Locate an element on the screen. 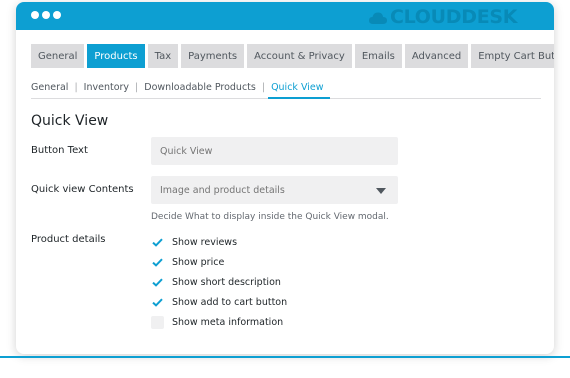 The width and height of the screenshot is (570, 378). select-value: Image and product details is located at coordinates (222, 190).